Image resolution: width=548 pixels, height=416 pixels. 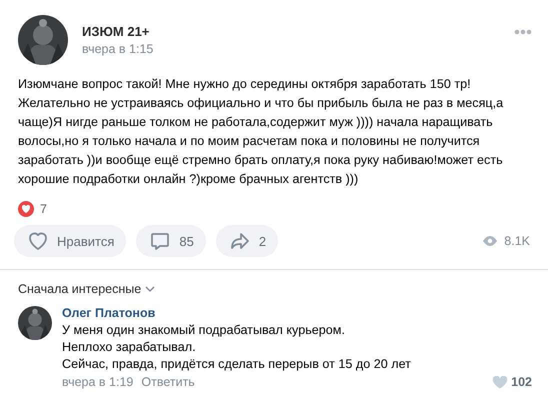 I want to click on comment-time: вчера в 1:19, so click(x=98, y=382).